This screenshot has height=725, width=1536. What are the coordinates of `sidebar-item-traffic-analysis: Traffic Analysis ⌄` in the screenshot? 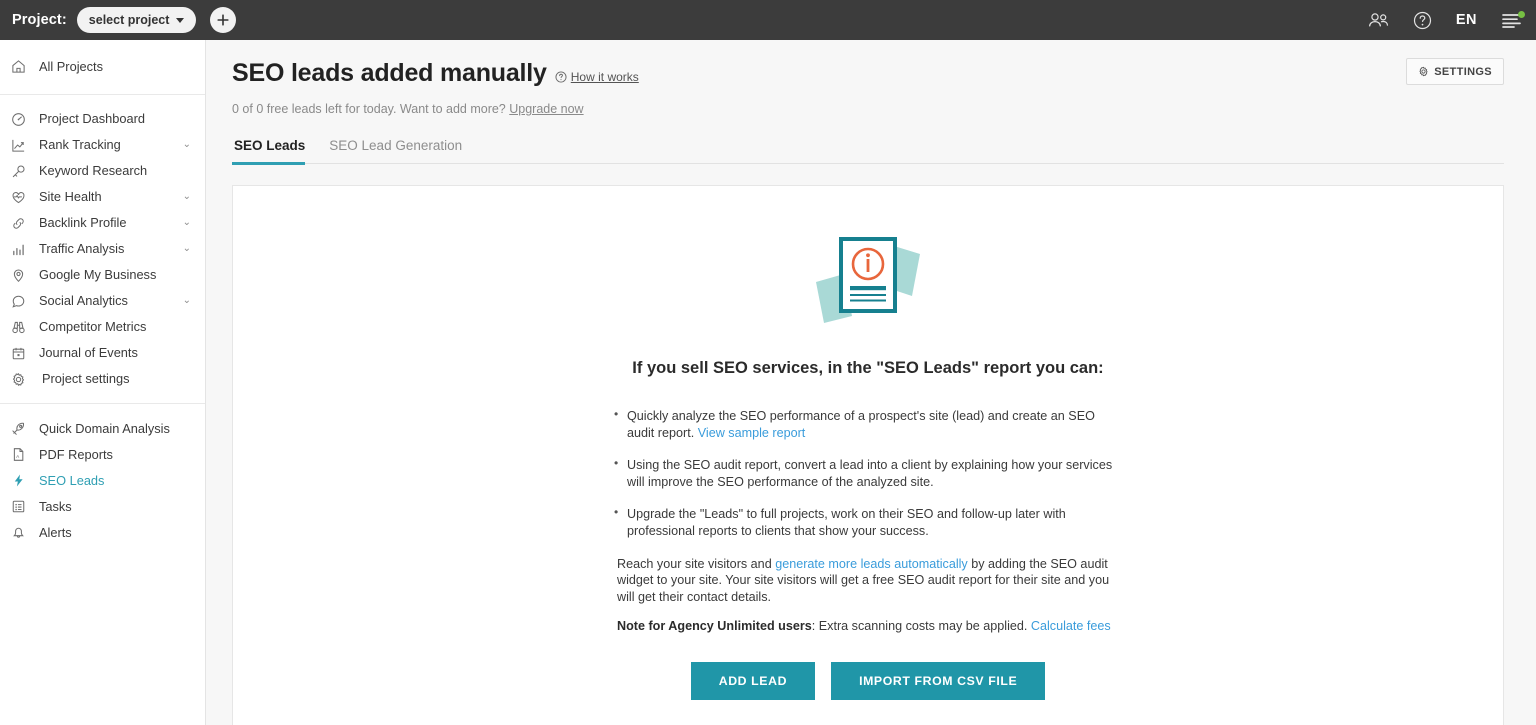 It's located at (102, 249).